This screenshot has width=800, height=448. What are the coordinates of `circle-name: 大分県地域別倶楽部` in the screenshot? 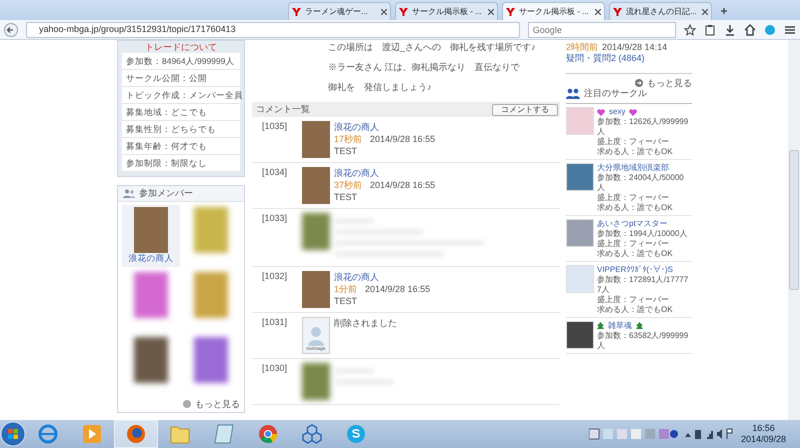 It's located at (633, 168).